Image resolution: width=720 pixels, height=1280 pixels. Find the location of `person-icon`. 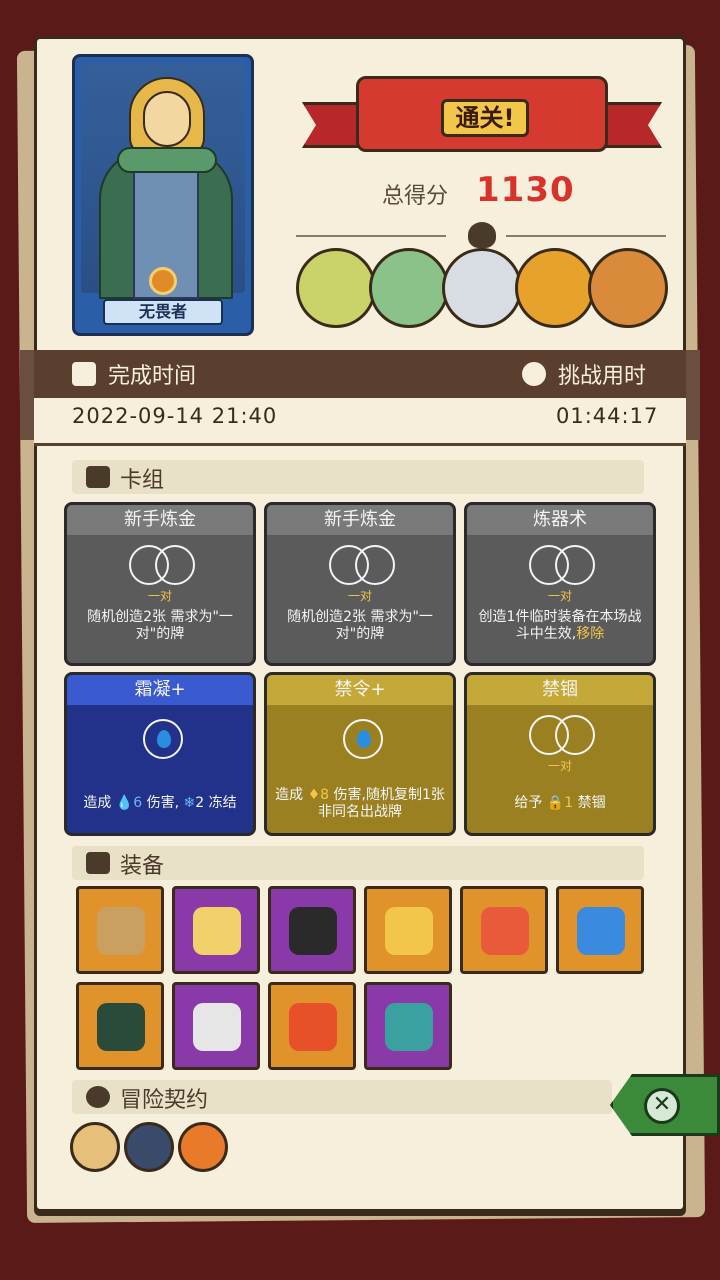

person-icon is located at coordinates (98, 1097).